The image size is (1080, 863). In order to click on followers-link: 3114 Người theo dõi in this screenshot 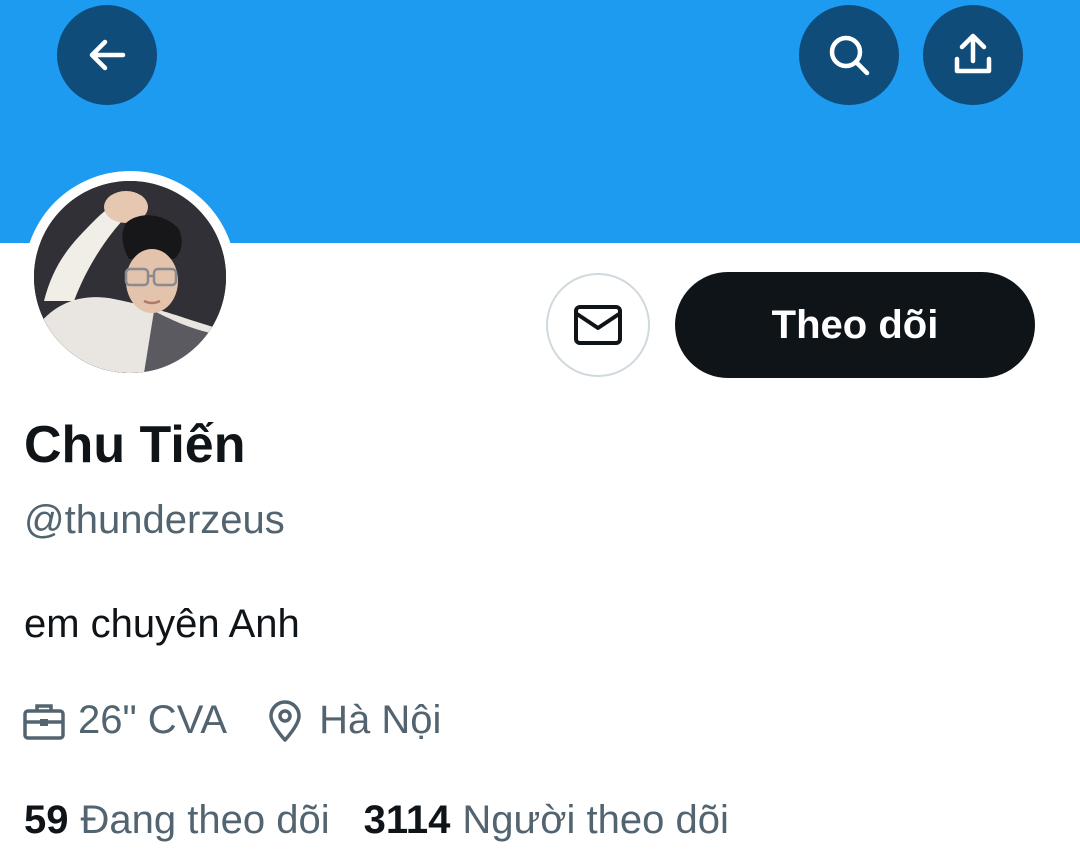, I will do `click(546, 820)`.